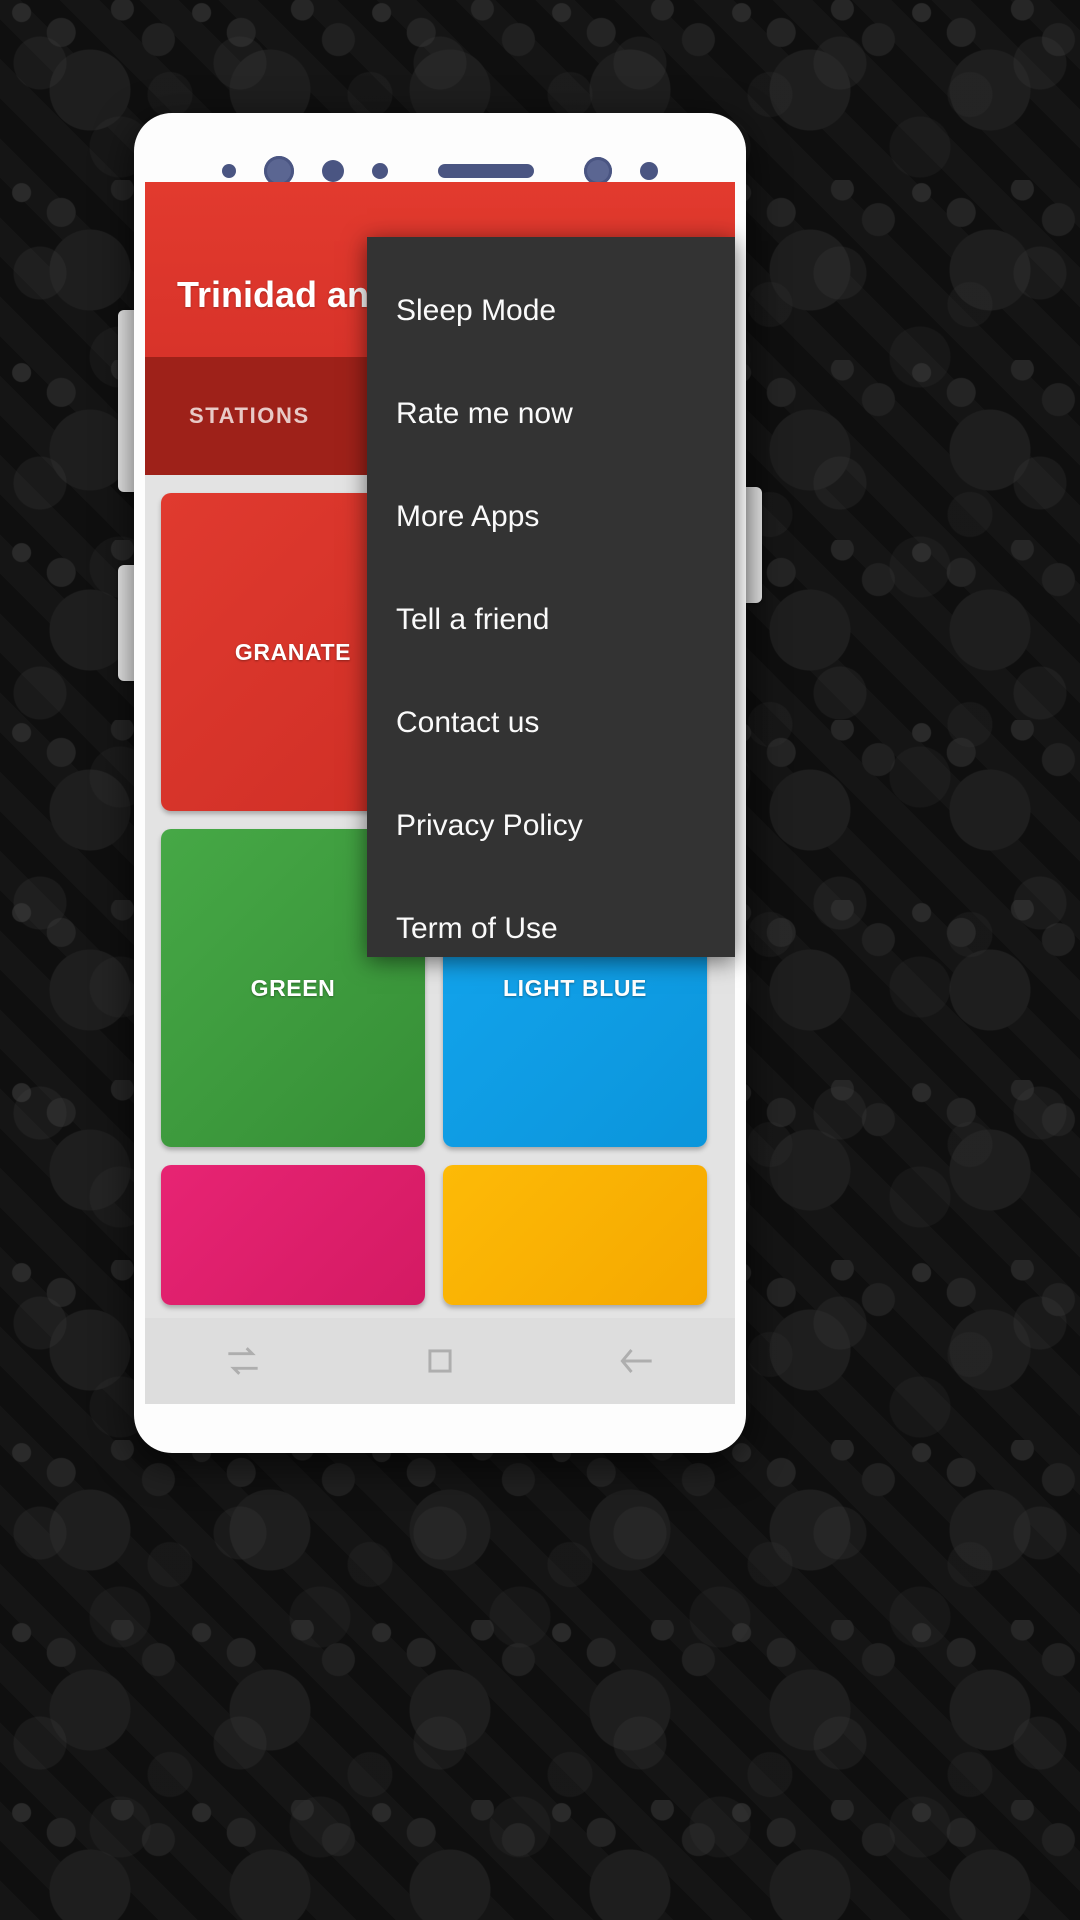 The width and height of the screenshot is (1080, 1920). Describe the element at coordinates (293, 1235) in the screenshot. I see `station-tile-pink` at that location.